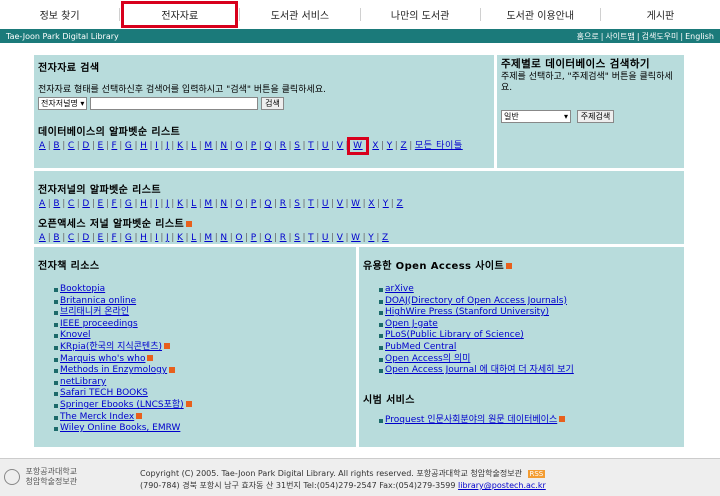  Describe the element at coordinates (479, 370) in the screenshot. I see `resource-link: Open Access Journal 에 대하여 더 자세히 보기` at that location.